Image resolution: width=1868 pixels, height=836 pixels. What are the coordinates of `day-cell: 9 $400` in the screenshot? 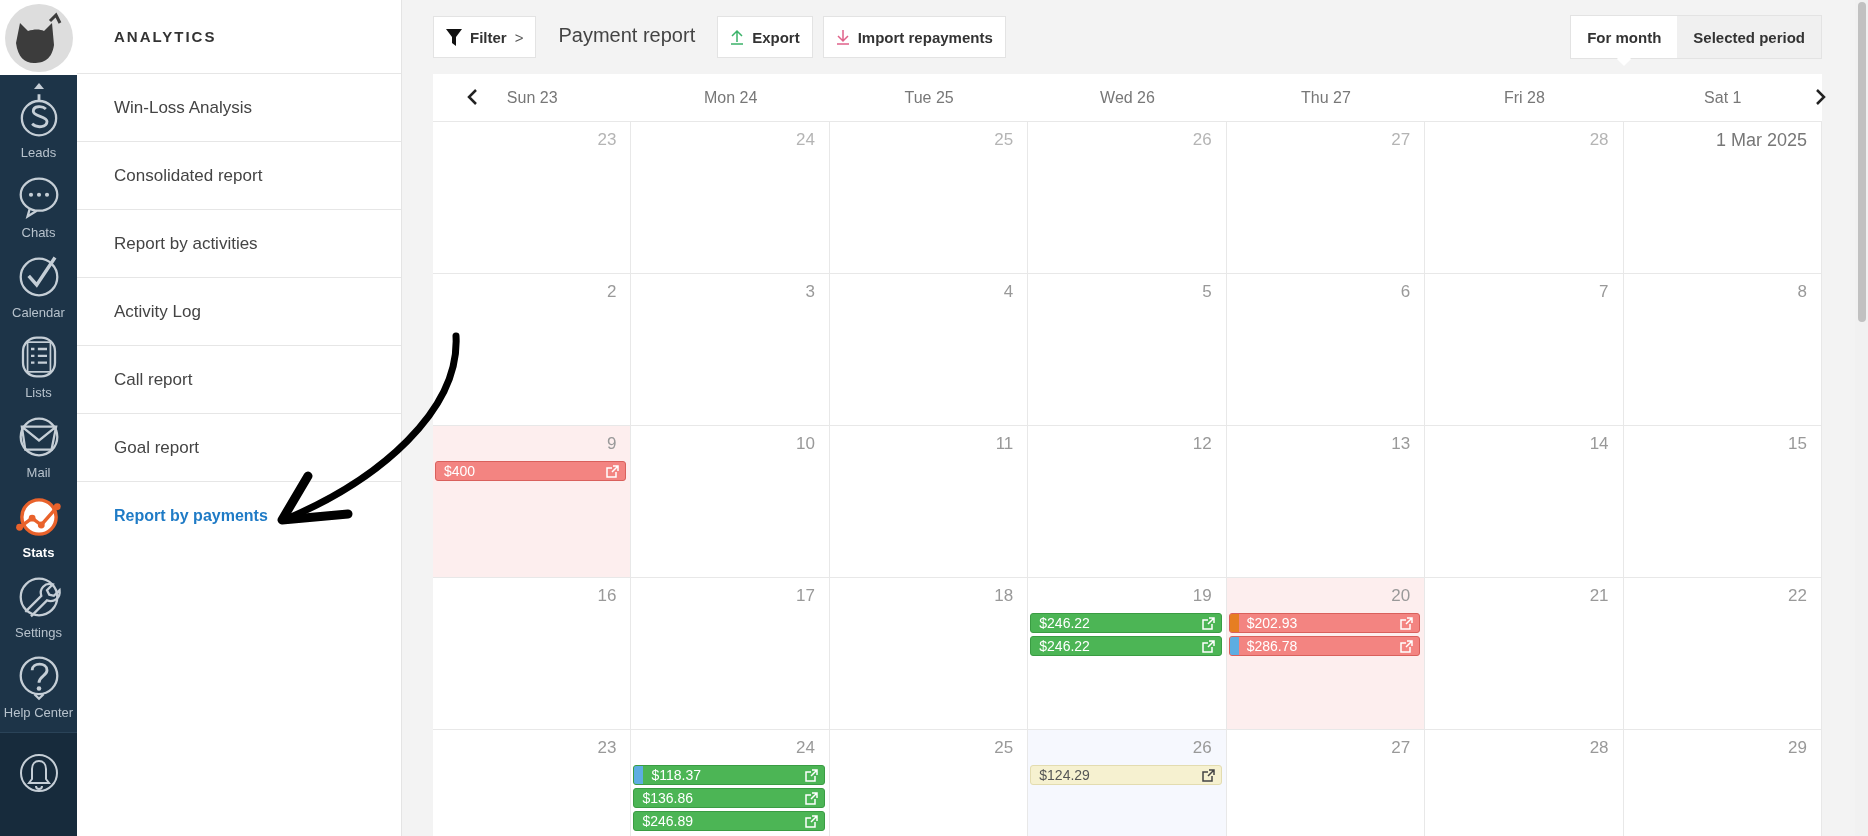 It's located at (532, 502).